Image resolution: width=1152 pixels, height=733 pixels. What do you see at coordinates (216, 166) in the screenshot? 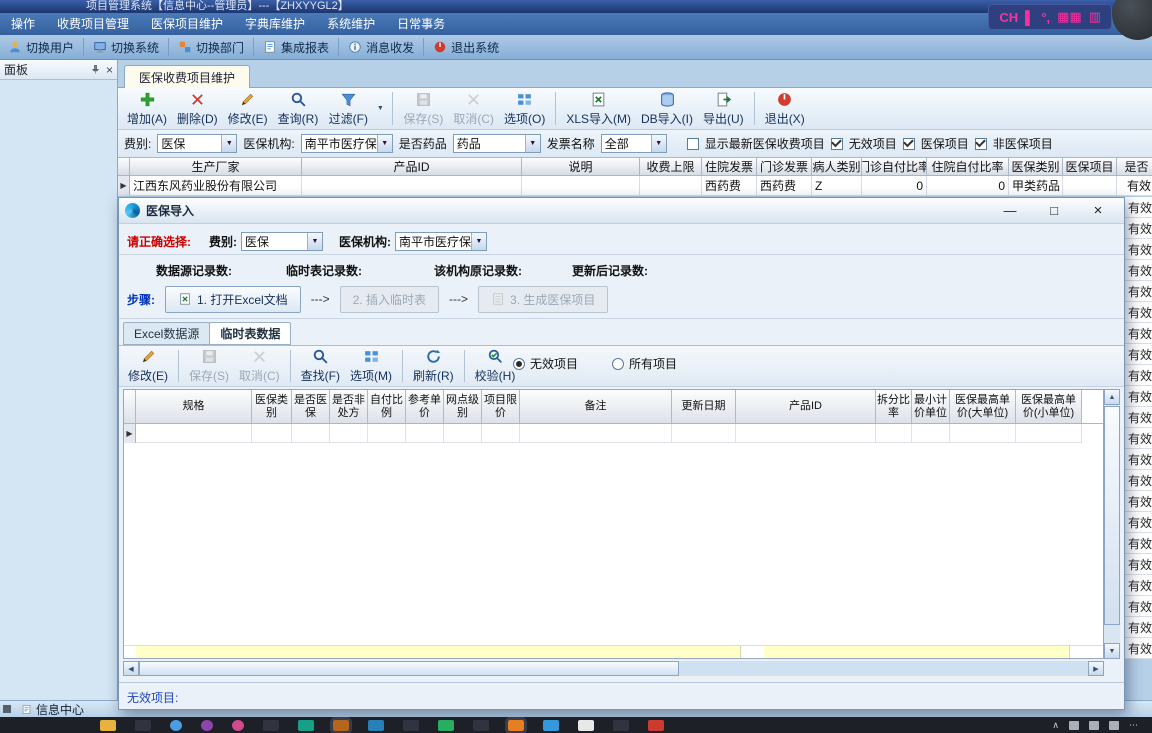
I see `column-header-manufacturer: 生产厂家` at bounding box center [216, 166].